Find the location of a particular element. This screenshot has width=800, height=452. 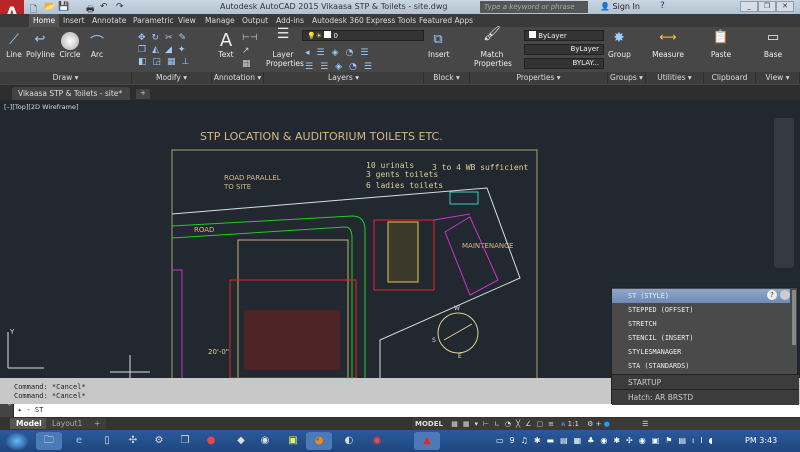

globe-icon is located at coordinates (785, 295).